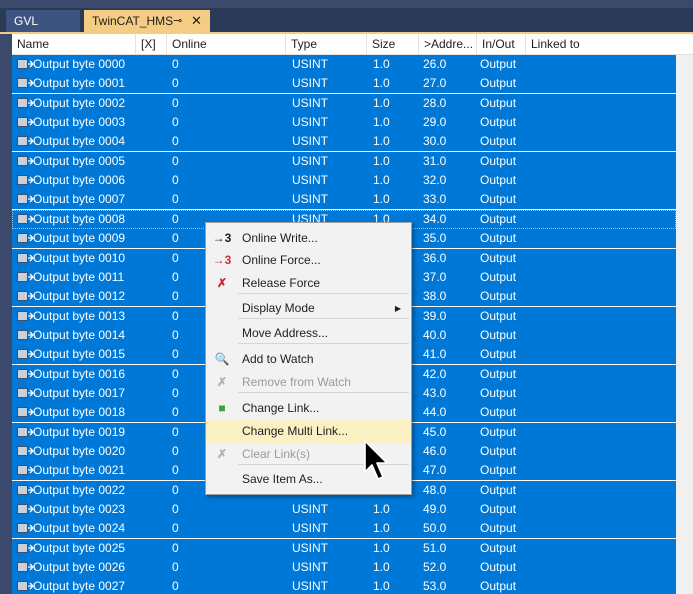  What do you see at coordinates (79, 547) in the screenshot?
I see `row-name: Output byte 0025` at bounding box center [79, 547].